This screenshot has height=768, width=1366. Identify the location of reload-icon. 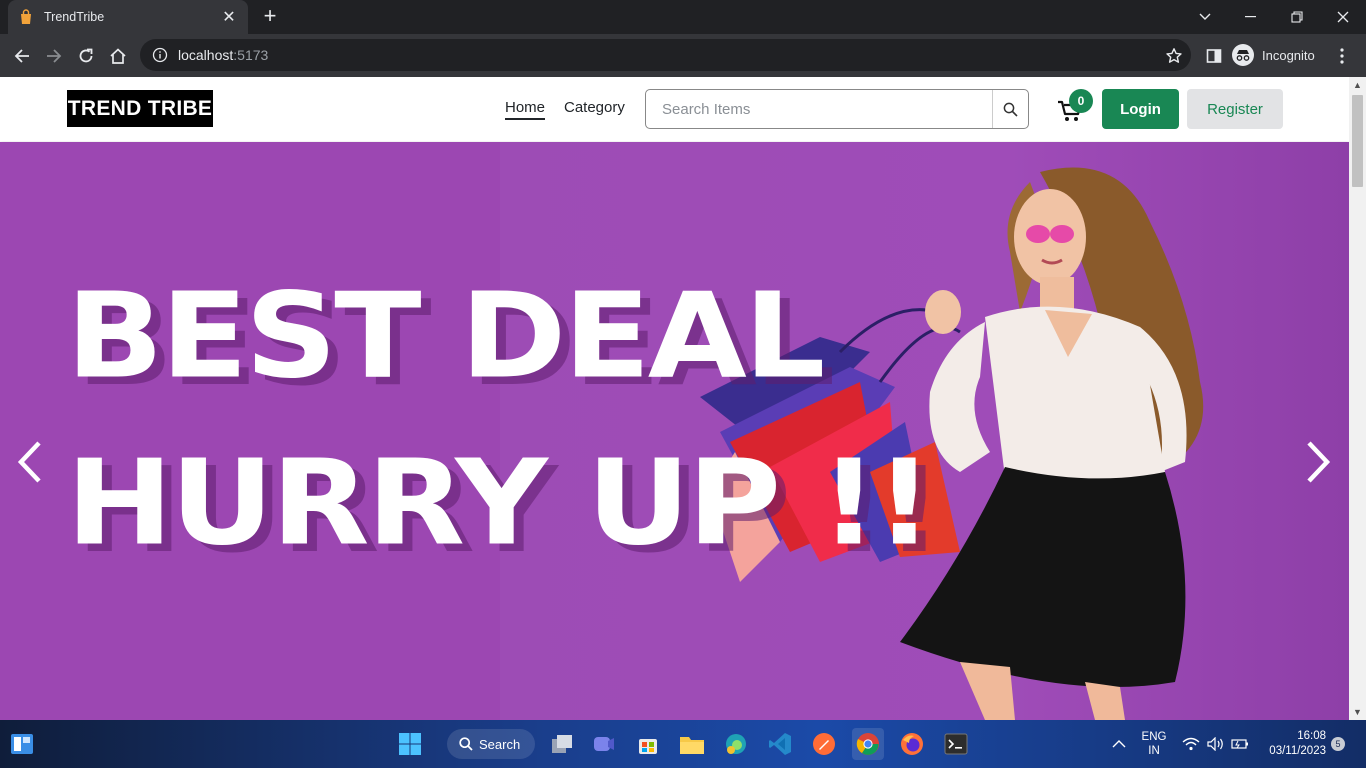
(86, 56).